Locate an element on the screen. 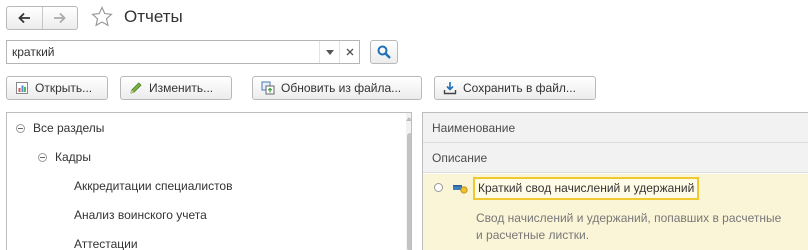 The image size is (808, 250). search-button is located at coordinates (384, 52).